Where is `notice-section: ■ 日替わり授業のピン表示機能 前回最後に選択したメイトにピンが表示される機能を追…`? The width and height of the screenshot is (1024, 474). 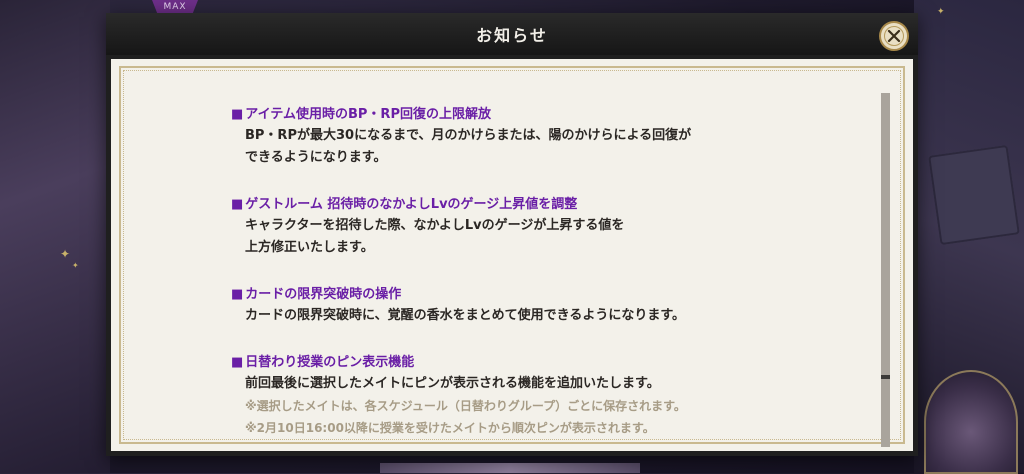 notice-section: ■ 日替わり授業のピン表示機能 前回最後に選択したメイトにピンが表示される機能を追… is located at coordinates (541, 396).